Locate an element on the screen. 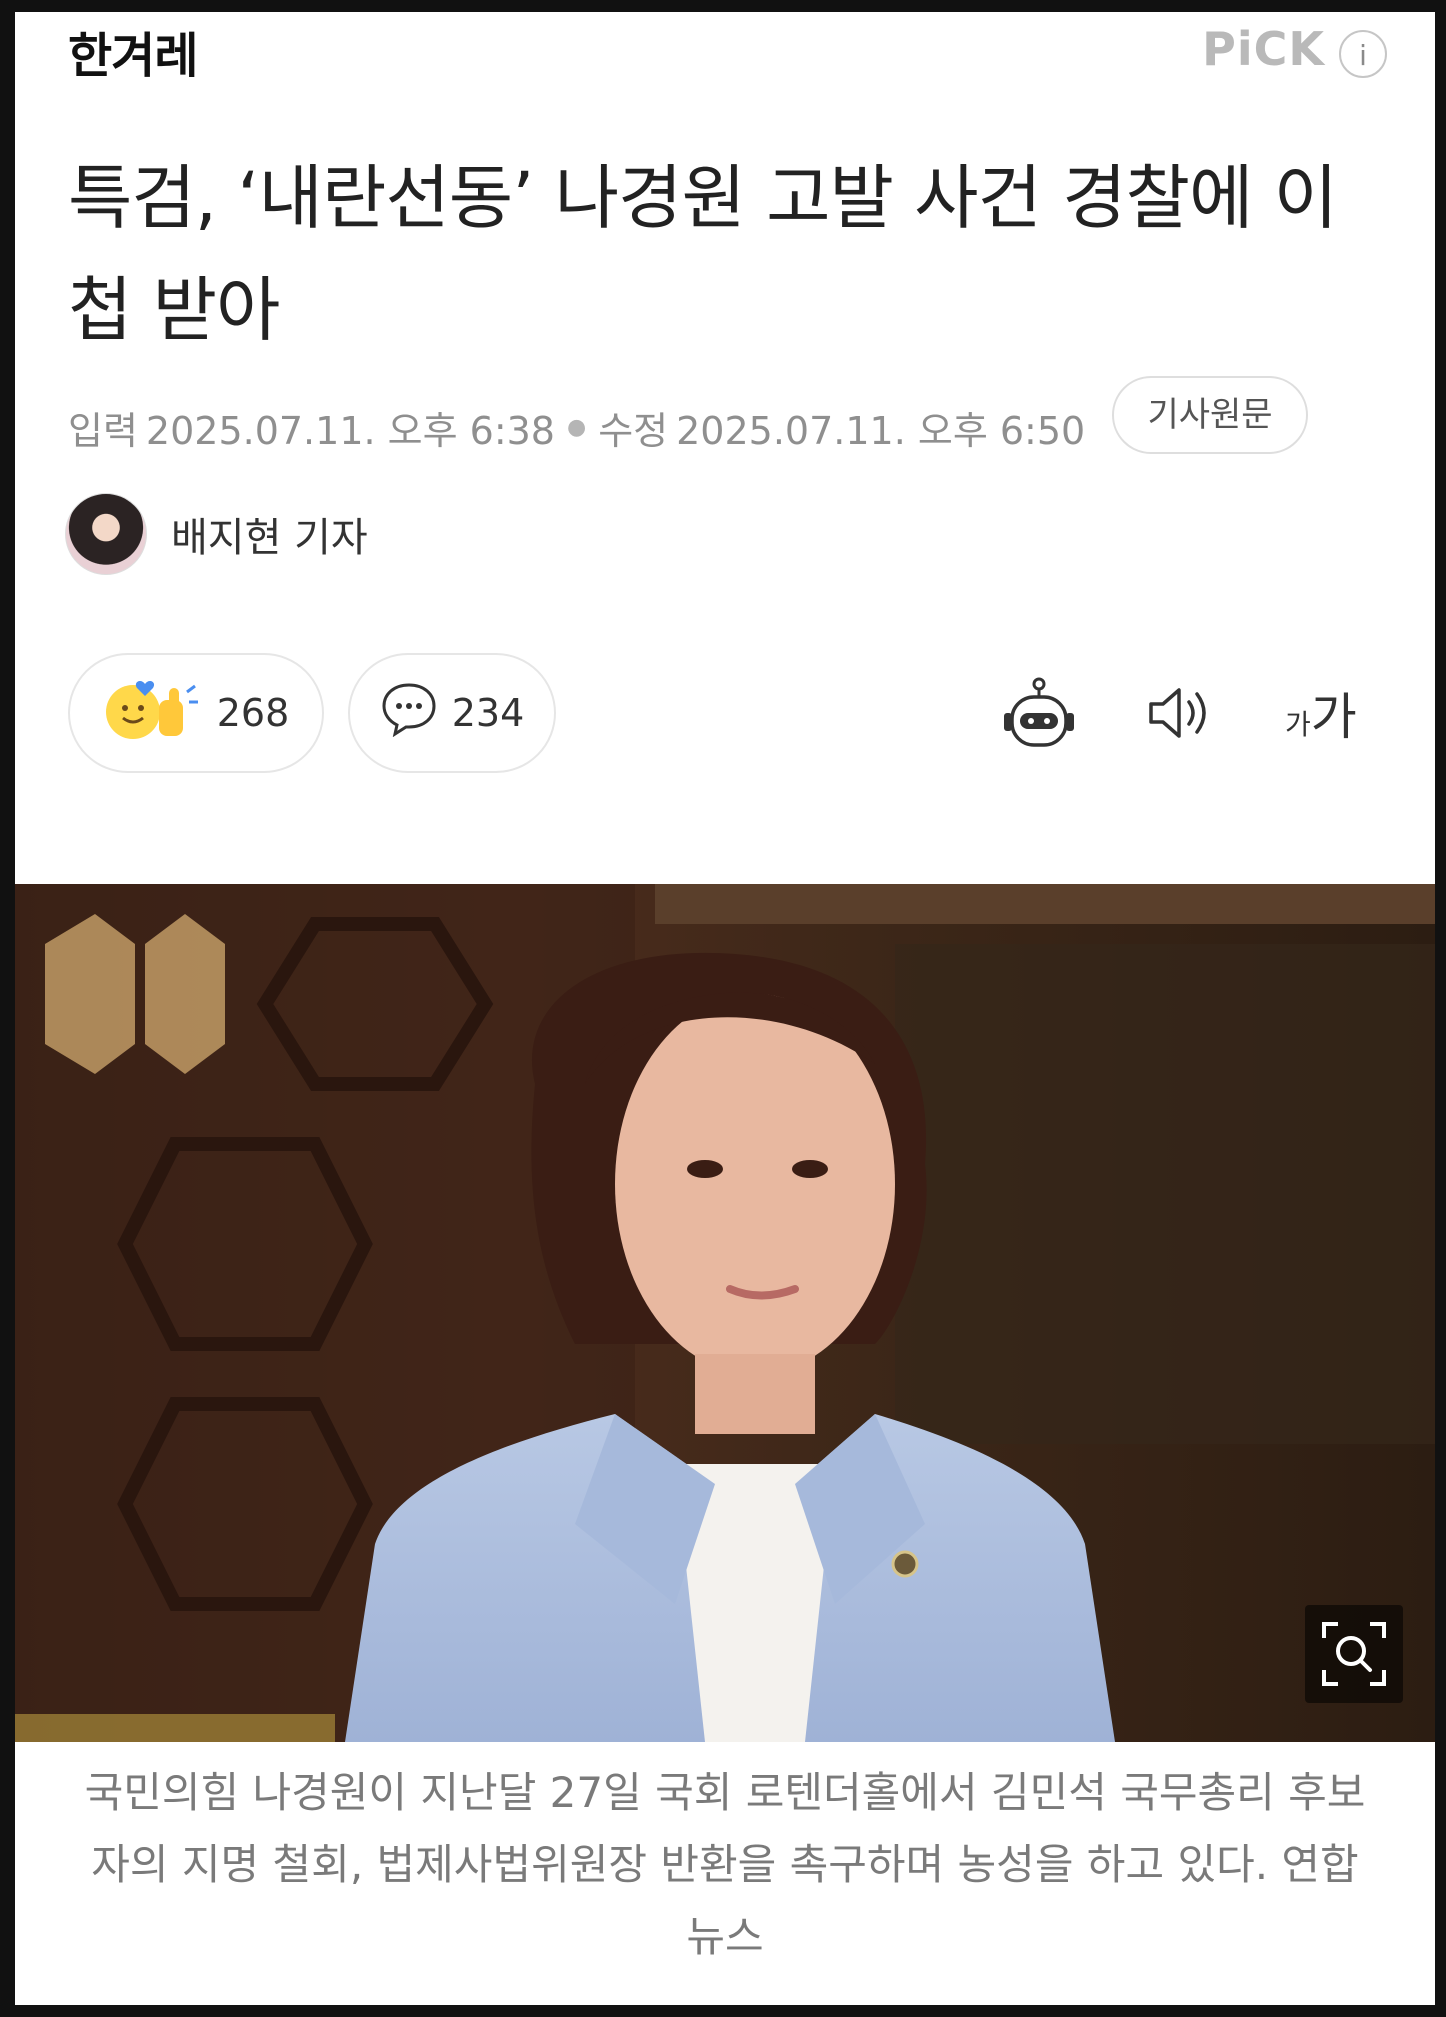 Image resolution: width=1446 pixels, height=2017 pixels. comment-button: 234 is located at coordinates (452, 713).